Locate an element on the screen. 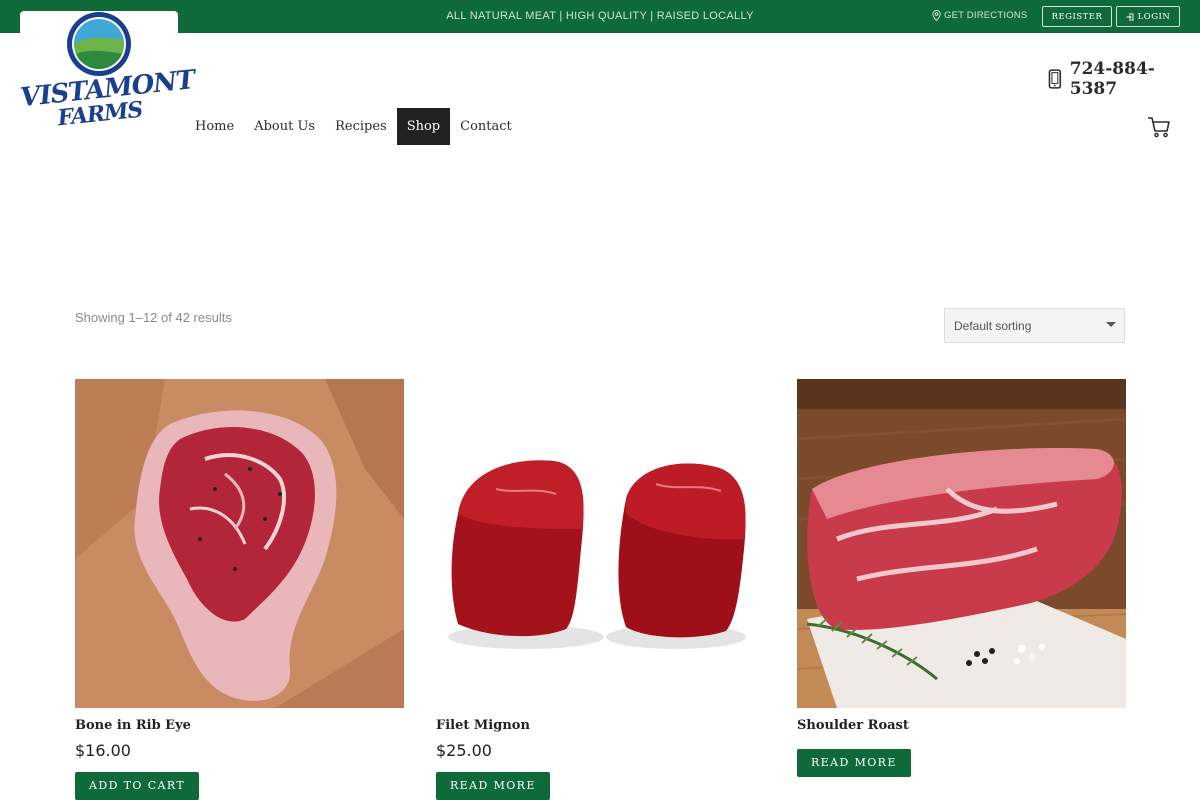  main-nav: Home About Us Recipes Shop Contact is located at coordinates (353, 126).